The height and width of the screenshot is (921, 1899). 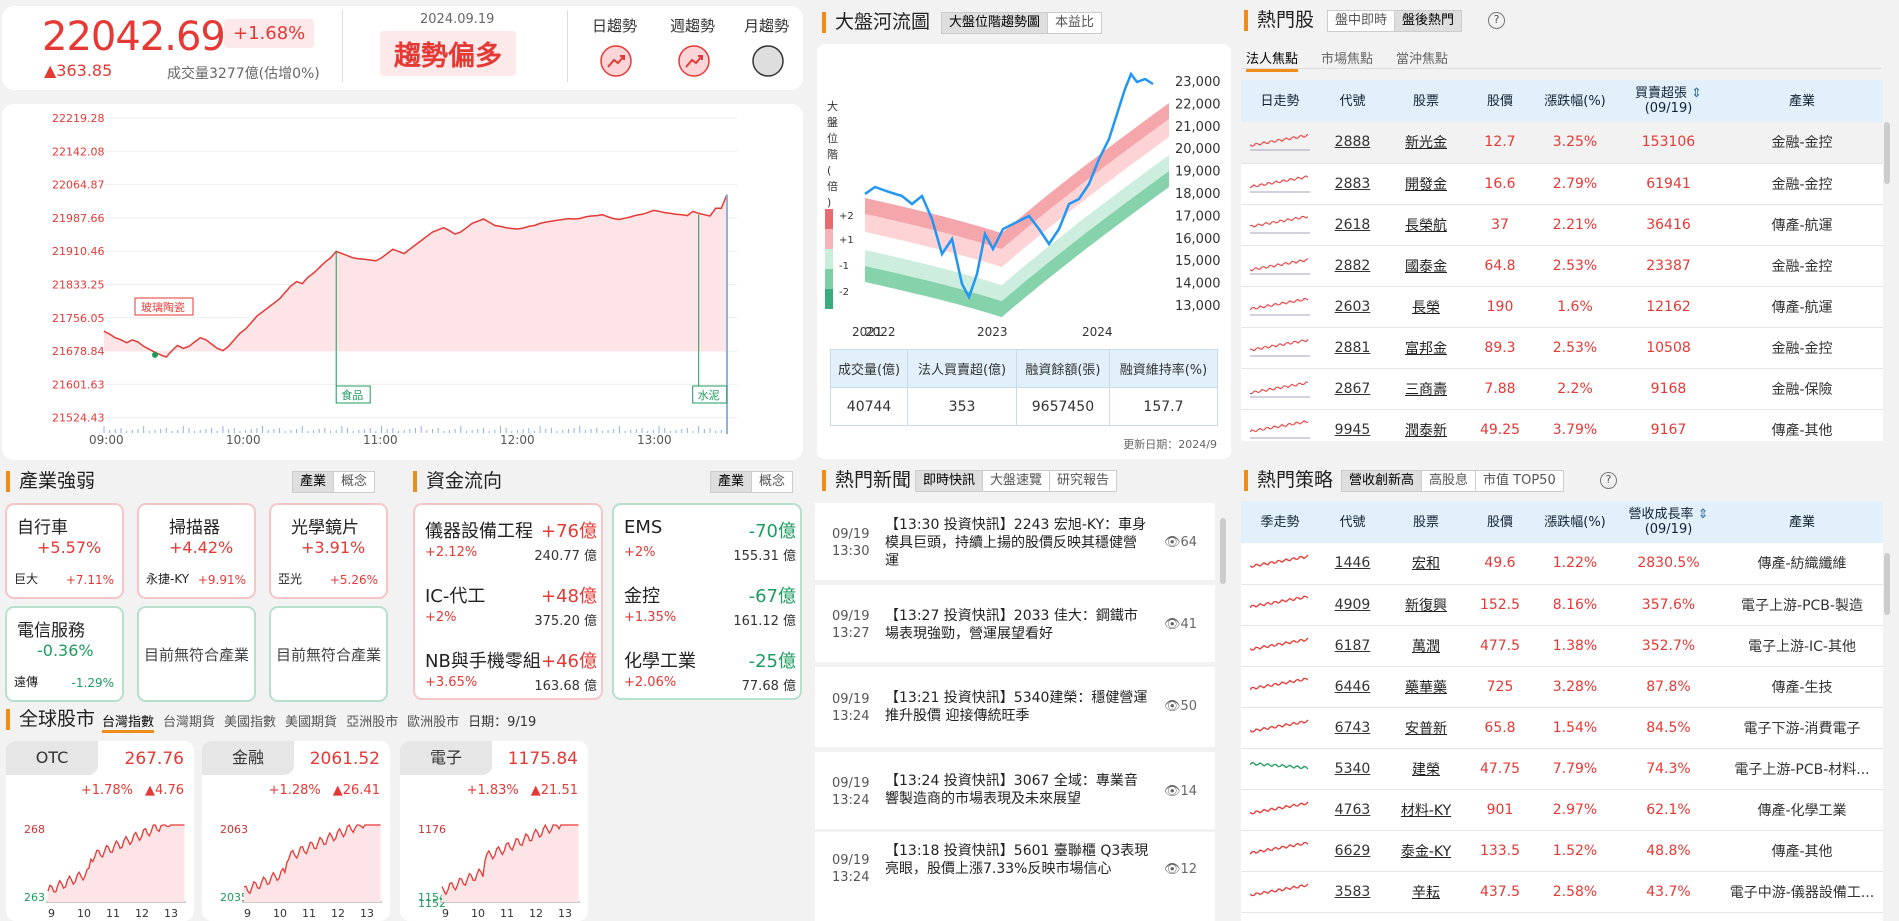 I want to click on table-row: 6187 萬潤 477.5 1.38% 352.7% 電子上游-IC-其他, so click(x=1562, y=646).